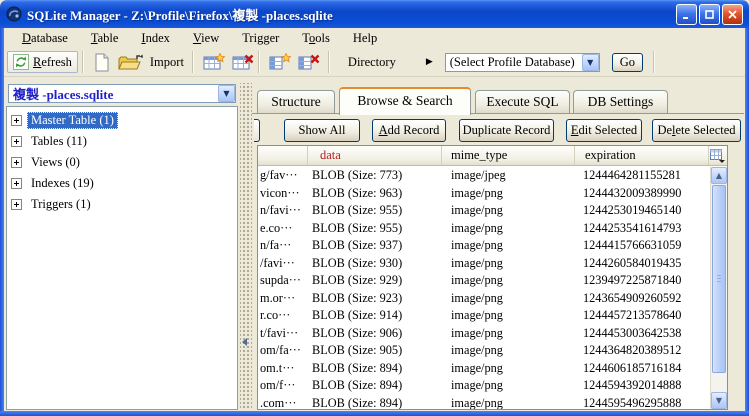  Describe the element at coordinates (632, 350) in the screenshot. I see `cell-expiration: 1244364820389512` at that location.